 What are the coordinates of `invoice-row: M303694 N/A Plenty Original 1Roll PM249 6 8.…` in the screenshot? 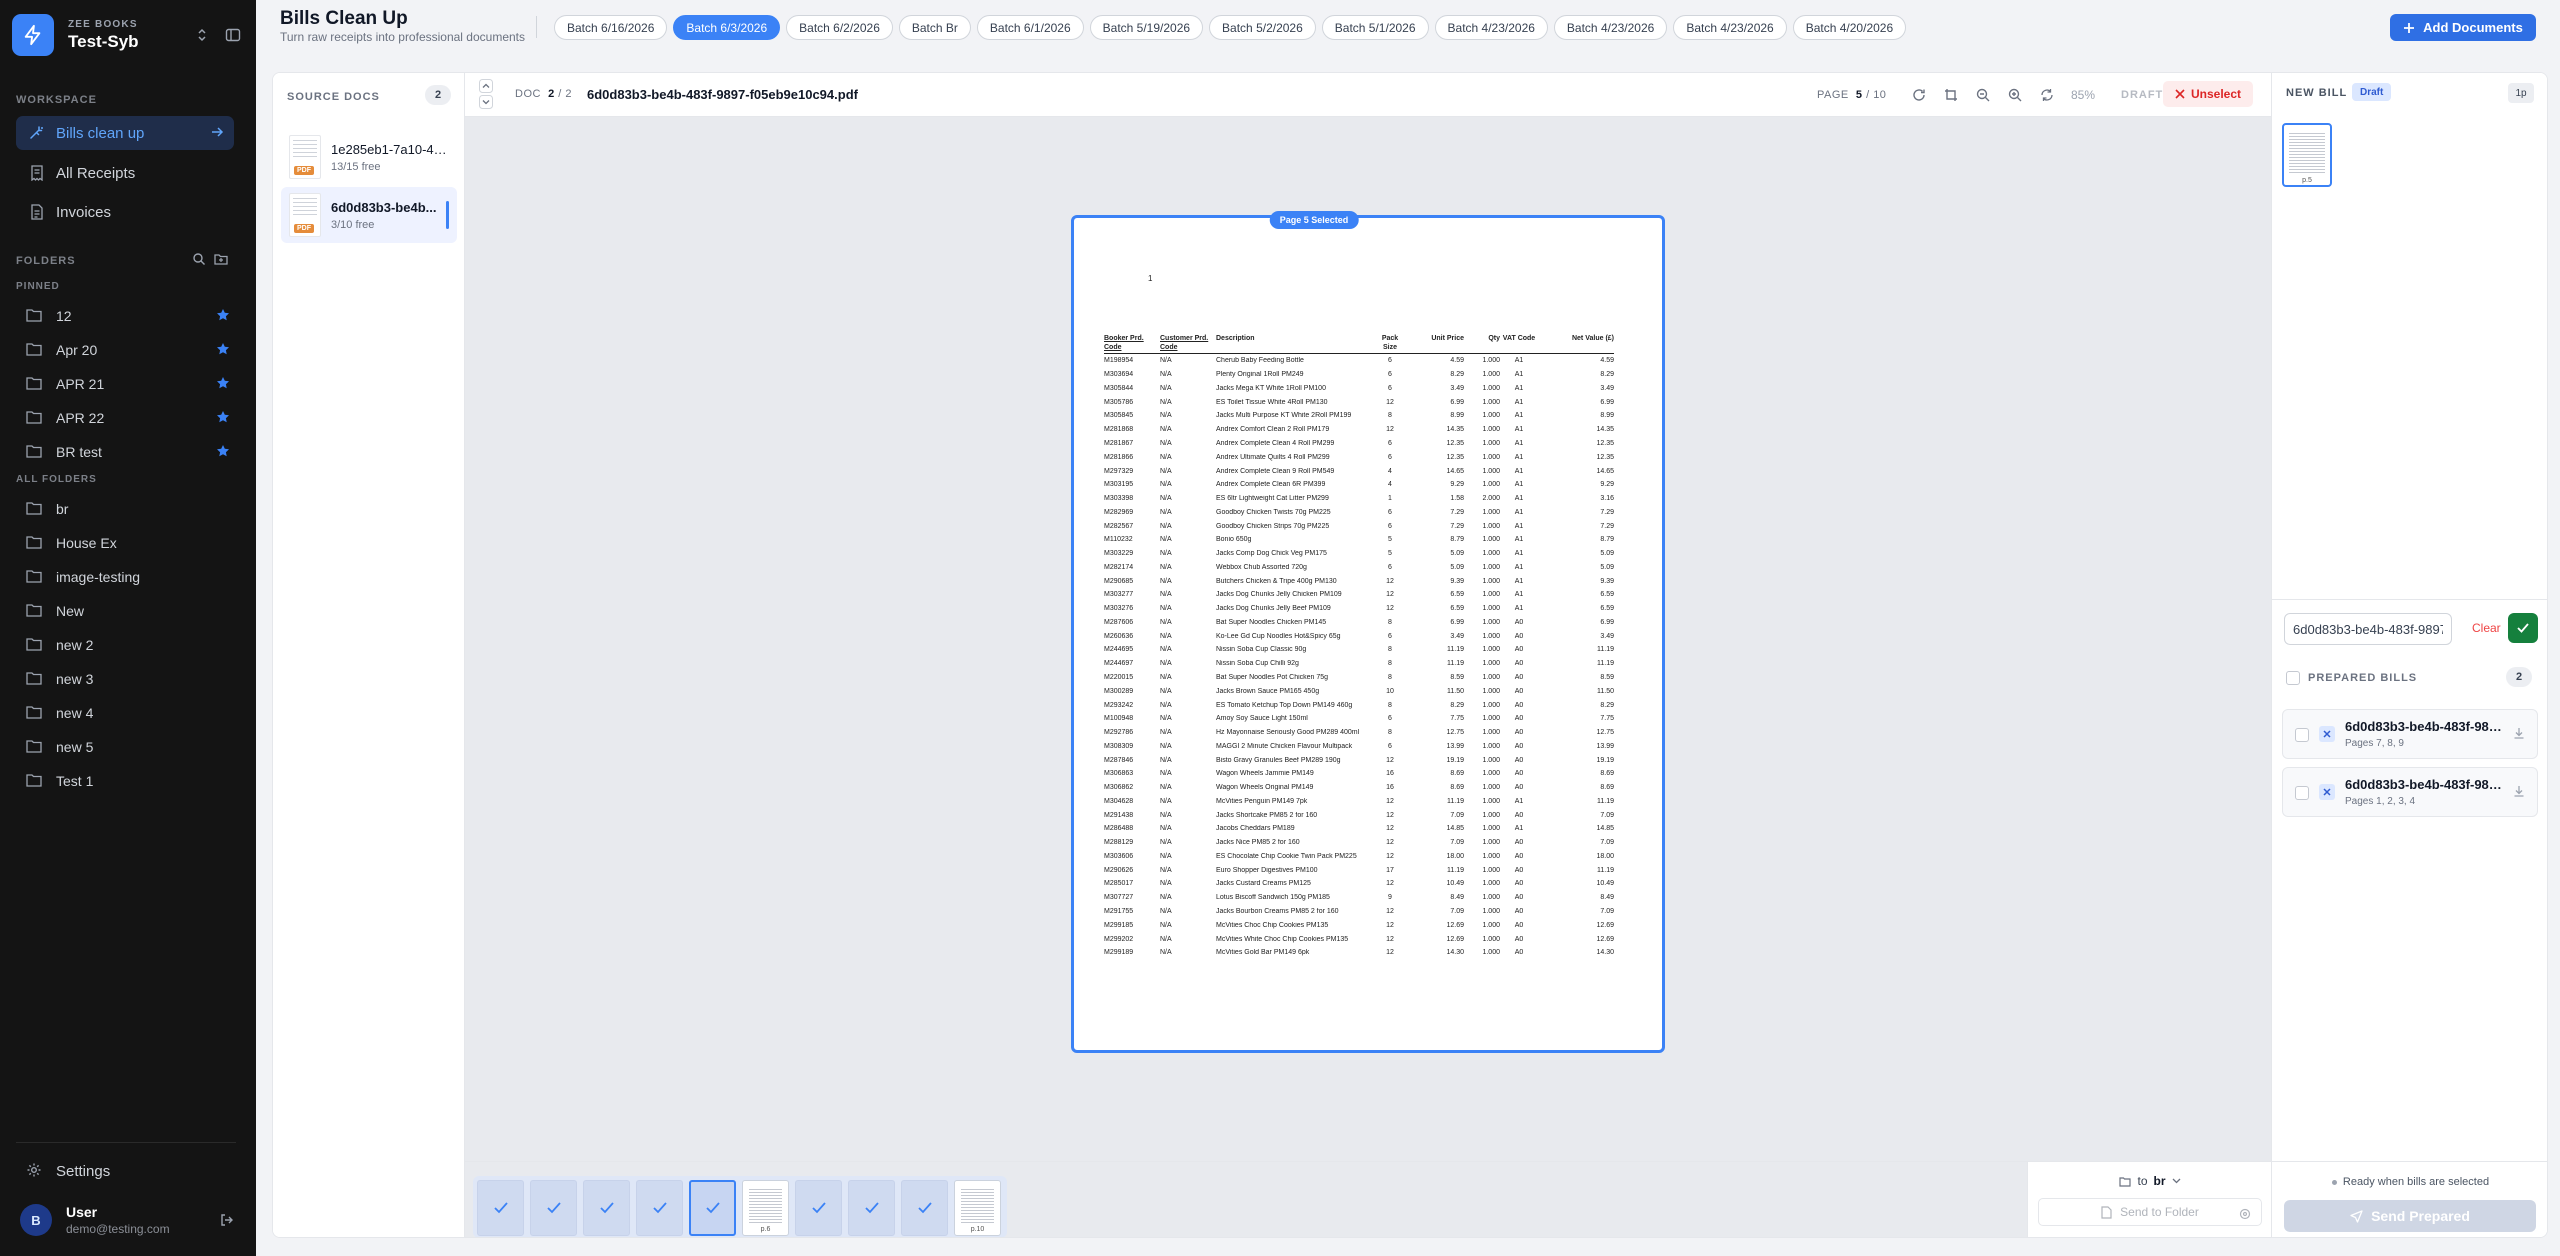 It's located at (1359, 375).